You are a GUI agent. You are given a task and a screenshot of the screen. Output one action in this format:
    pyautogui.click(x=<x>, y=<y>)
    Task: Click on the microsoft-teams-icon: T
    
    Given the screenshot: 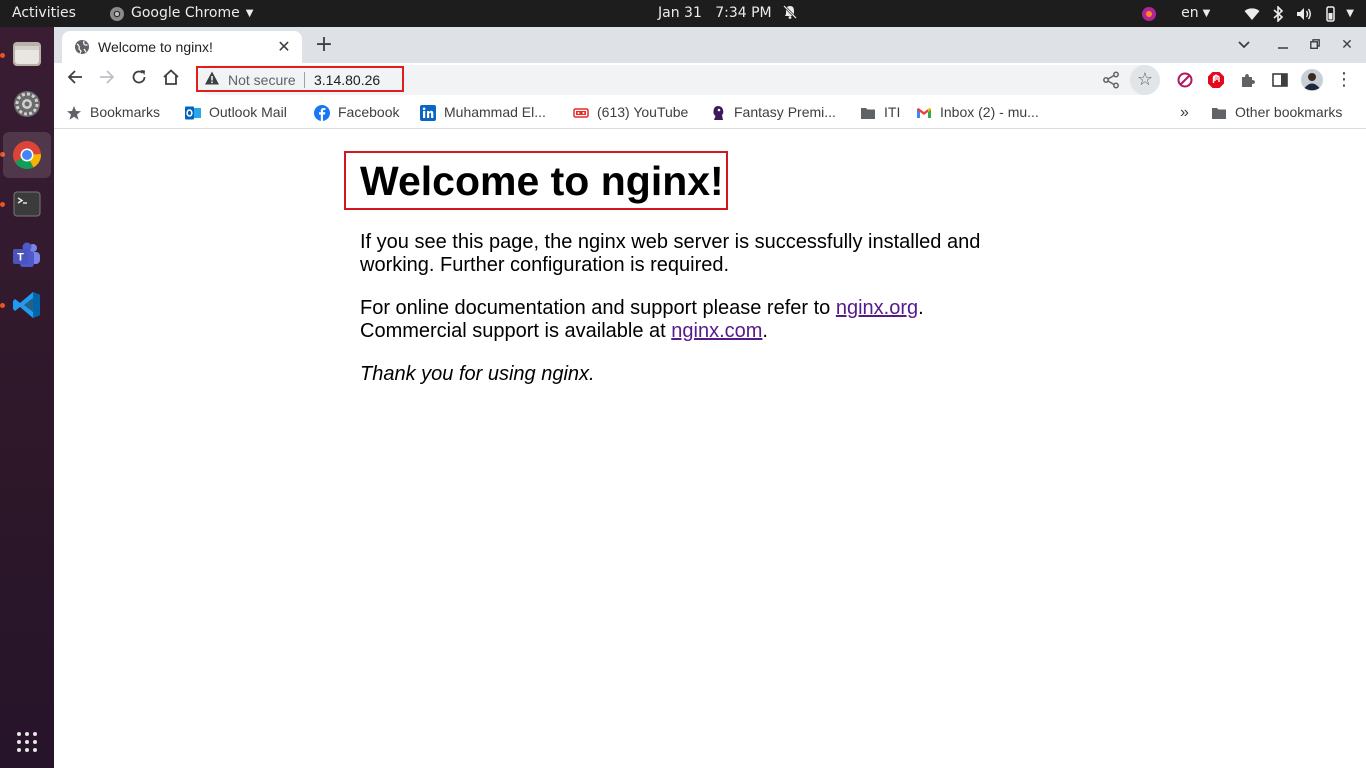 What is the action you would take?
    pyautogui.click(x=26, y=254)
    